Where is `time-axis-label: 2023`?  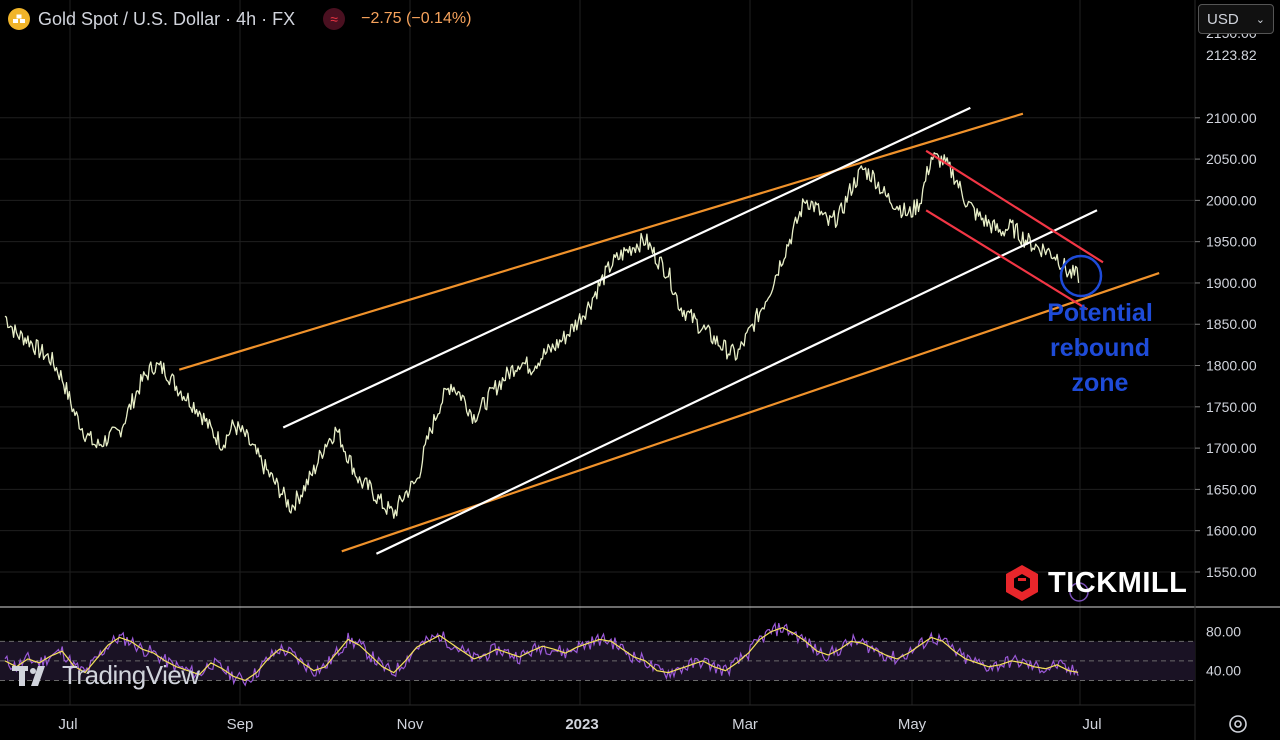 time-axis-label: 2023 is located at coordinates (581, 724).